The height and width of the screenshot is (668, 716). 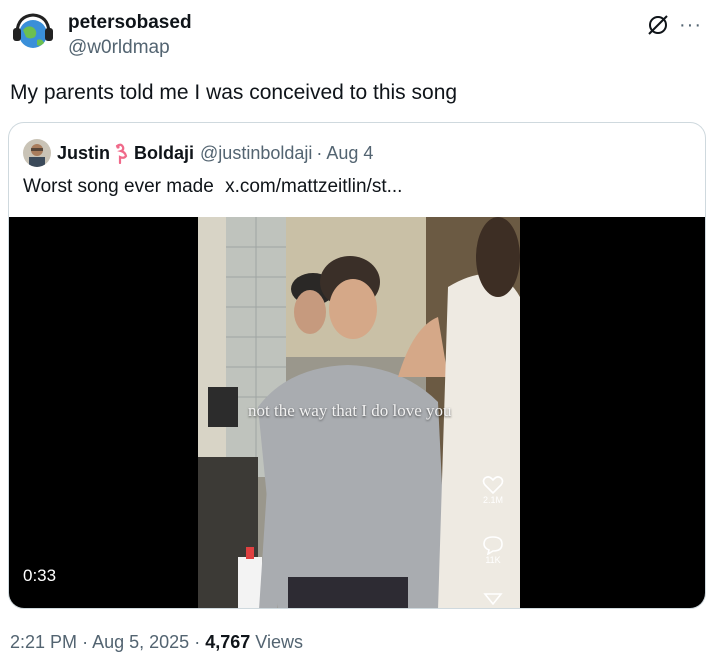 What do you see at coordinates (37, 153) in the screenshot?
I see `quote-avatar` at bounding box center [37, 153].